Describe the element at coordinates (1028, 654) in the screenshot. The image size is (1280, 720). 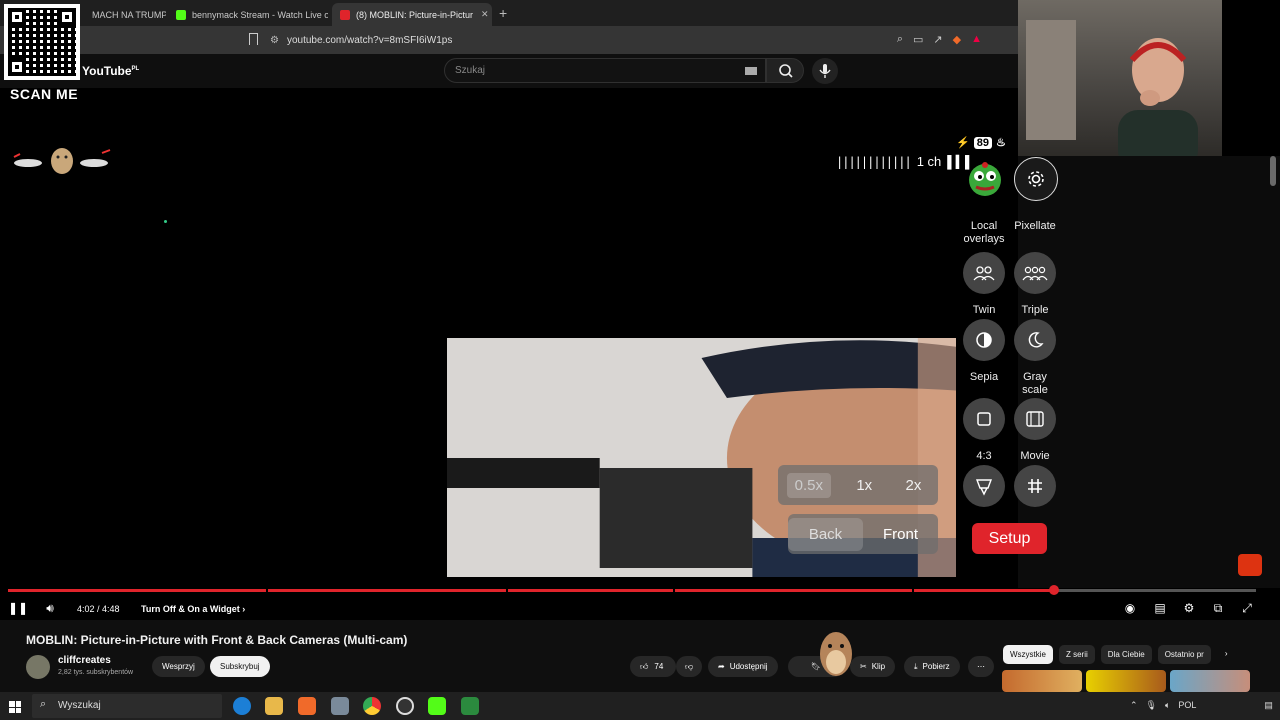
I see `chip-all: Wszystkie` at that location.